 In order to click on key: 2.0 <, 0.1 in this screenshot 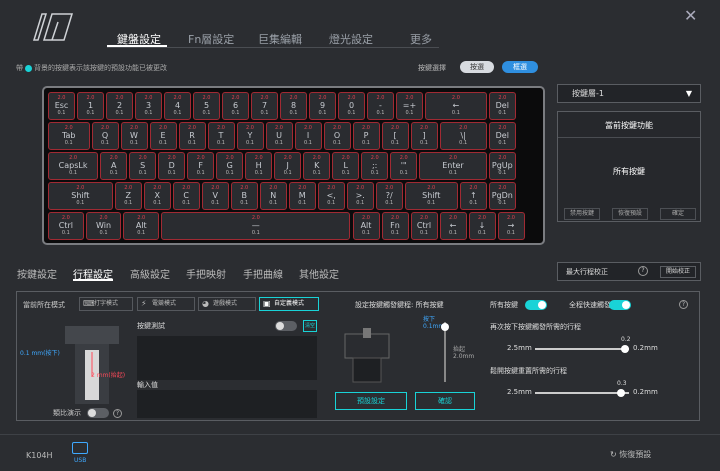, I will do `click(331, 196)`.